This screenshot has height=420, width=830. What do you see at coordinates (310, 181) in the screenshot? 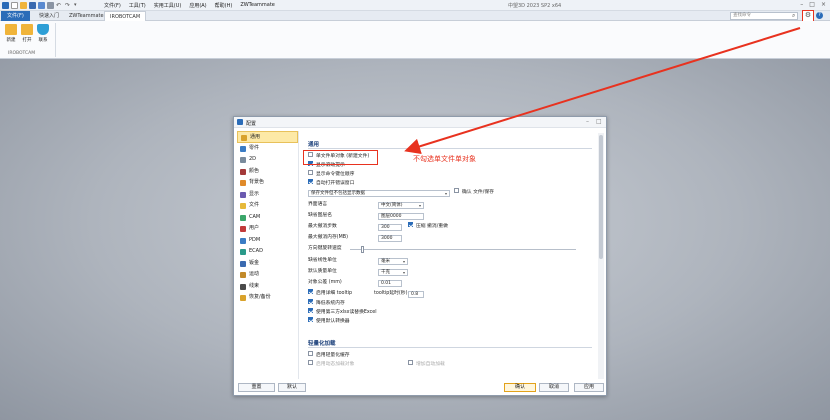
I see `auto-open-log-checkbox` at bounding box center [310, 181].